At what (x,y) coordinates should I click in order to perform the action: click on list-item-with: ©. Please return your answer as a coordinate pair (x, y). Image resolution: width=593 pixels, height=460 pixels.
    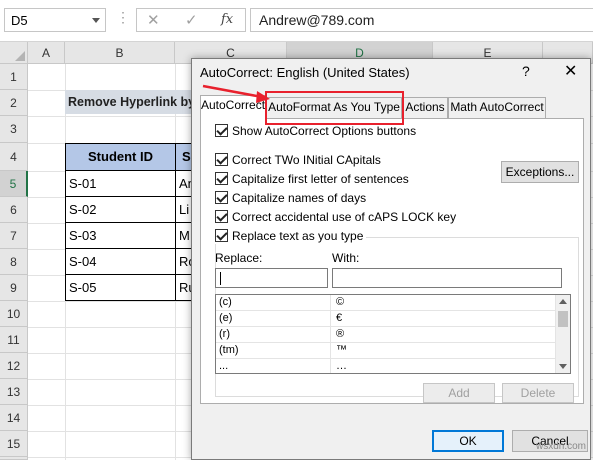
    Looking at the image, I should click on (340, 302).